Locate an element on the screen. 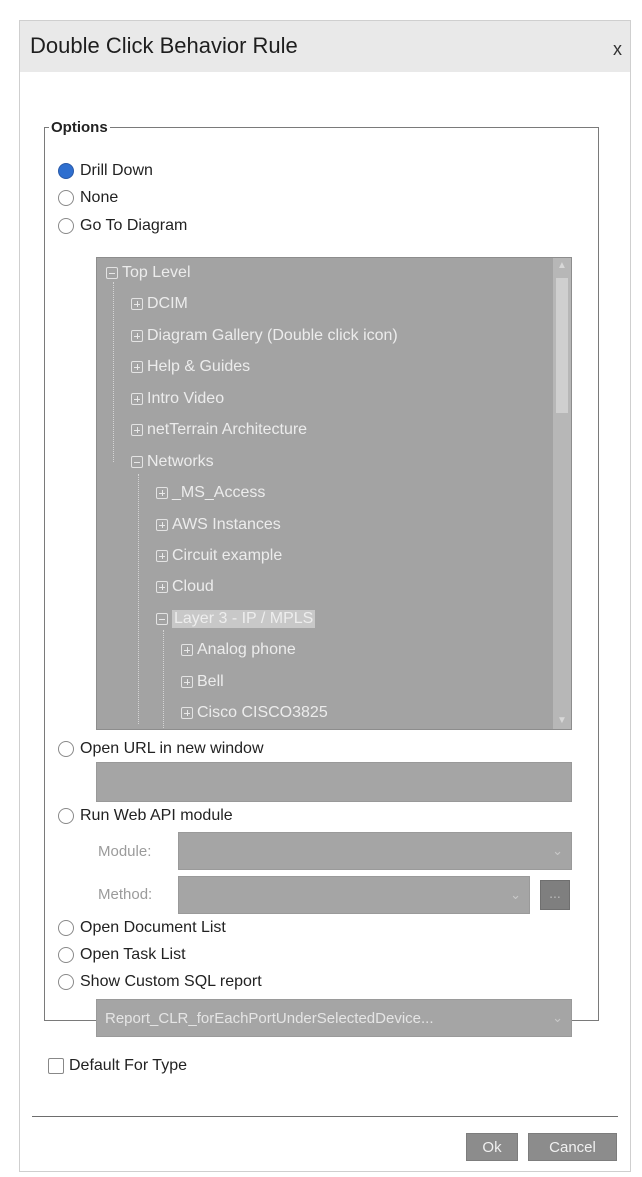 The image size is (642, 1177). tree-node-layer3-ip-mpls: Layer 3 - IP / MPLS is located at coordinates (236, 619).